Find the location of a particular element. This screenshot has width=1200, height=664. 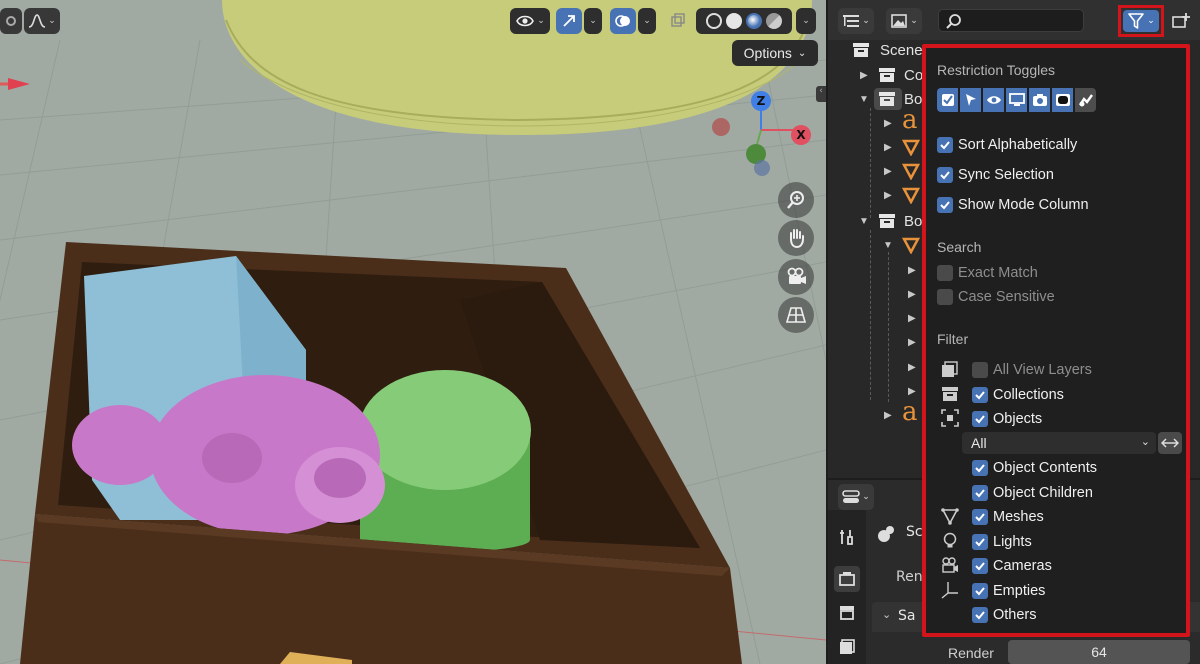

gizmo-x-axis: X is located at coordinates (801, 135).